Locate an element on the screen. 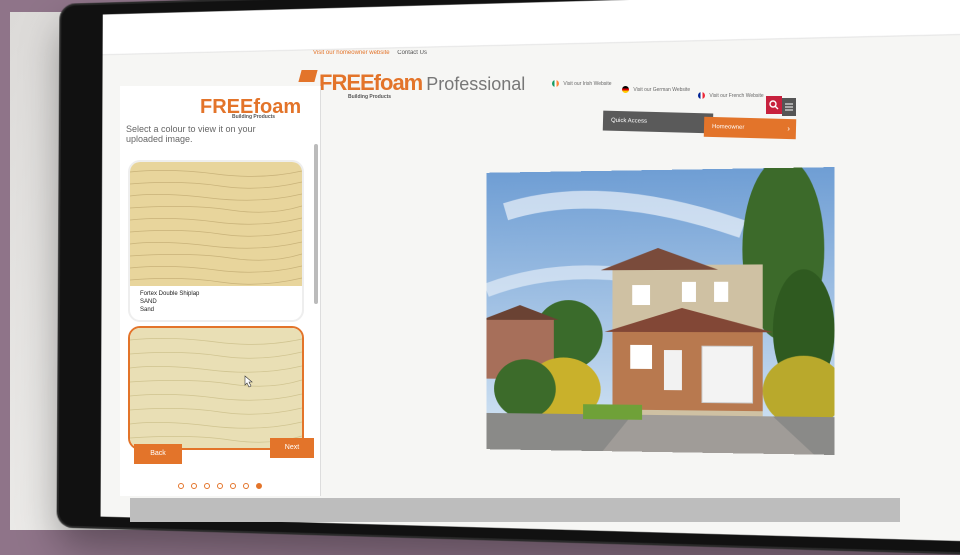 Image resolution: width=960 pixels, height=555 pixels. page-dot-active is located at coordinates (259, 486).